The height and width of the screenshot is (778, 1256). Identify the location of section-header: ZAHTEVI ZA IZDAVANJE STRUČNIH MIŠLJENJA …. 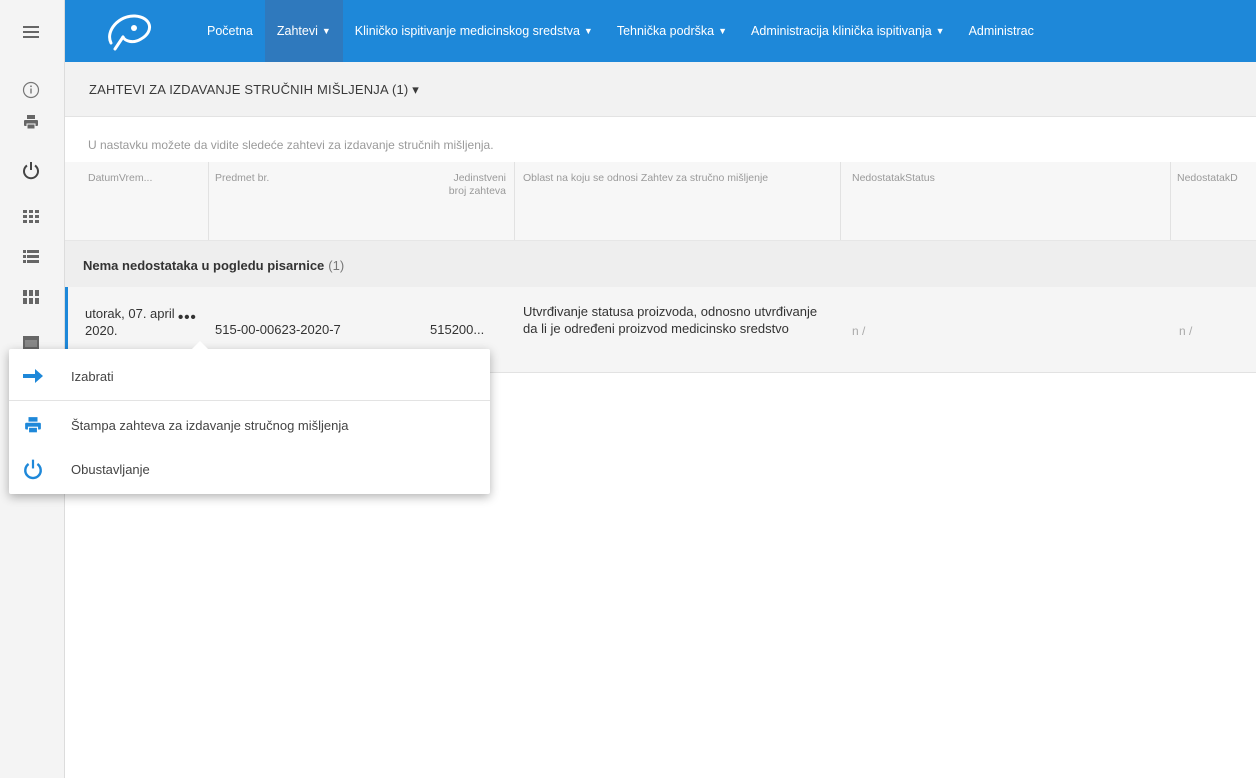
(660, 89).